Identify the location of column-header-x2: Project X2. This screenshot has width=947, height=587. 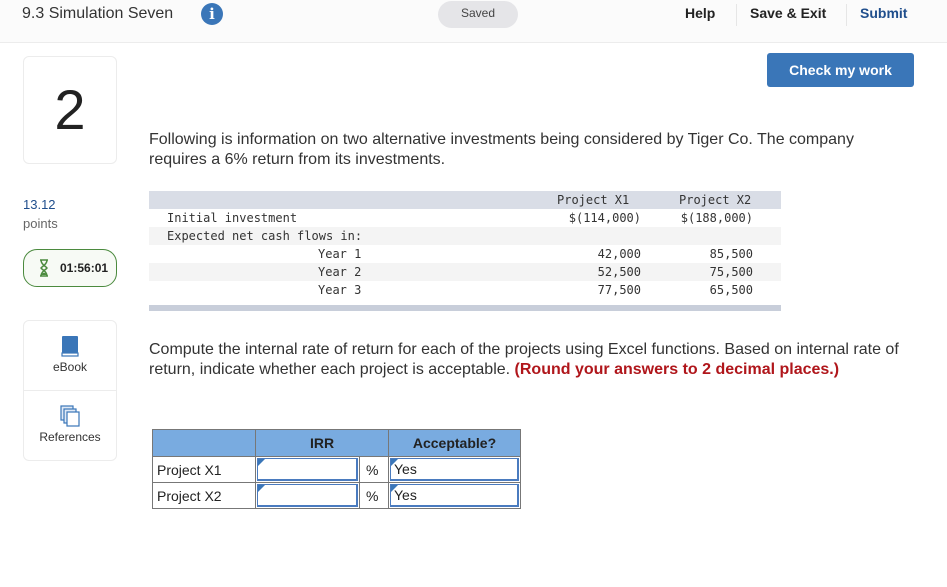
(715, 200).